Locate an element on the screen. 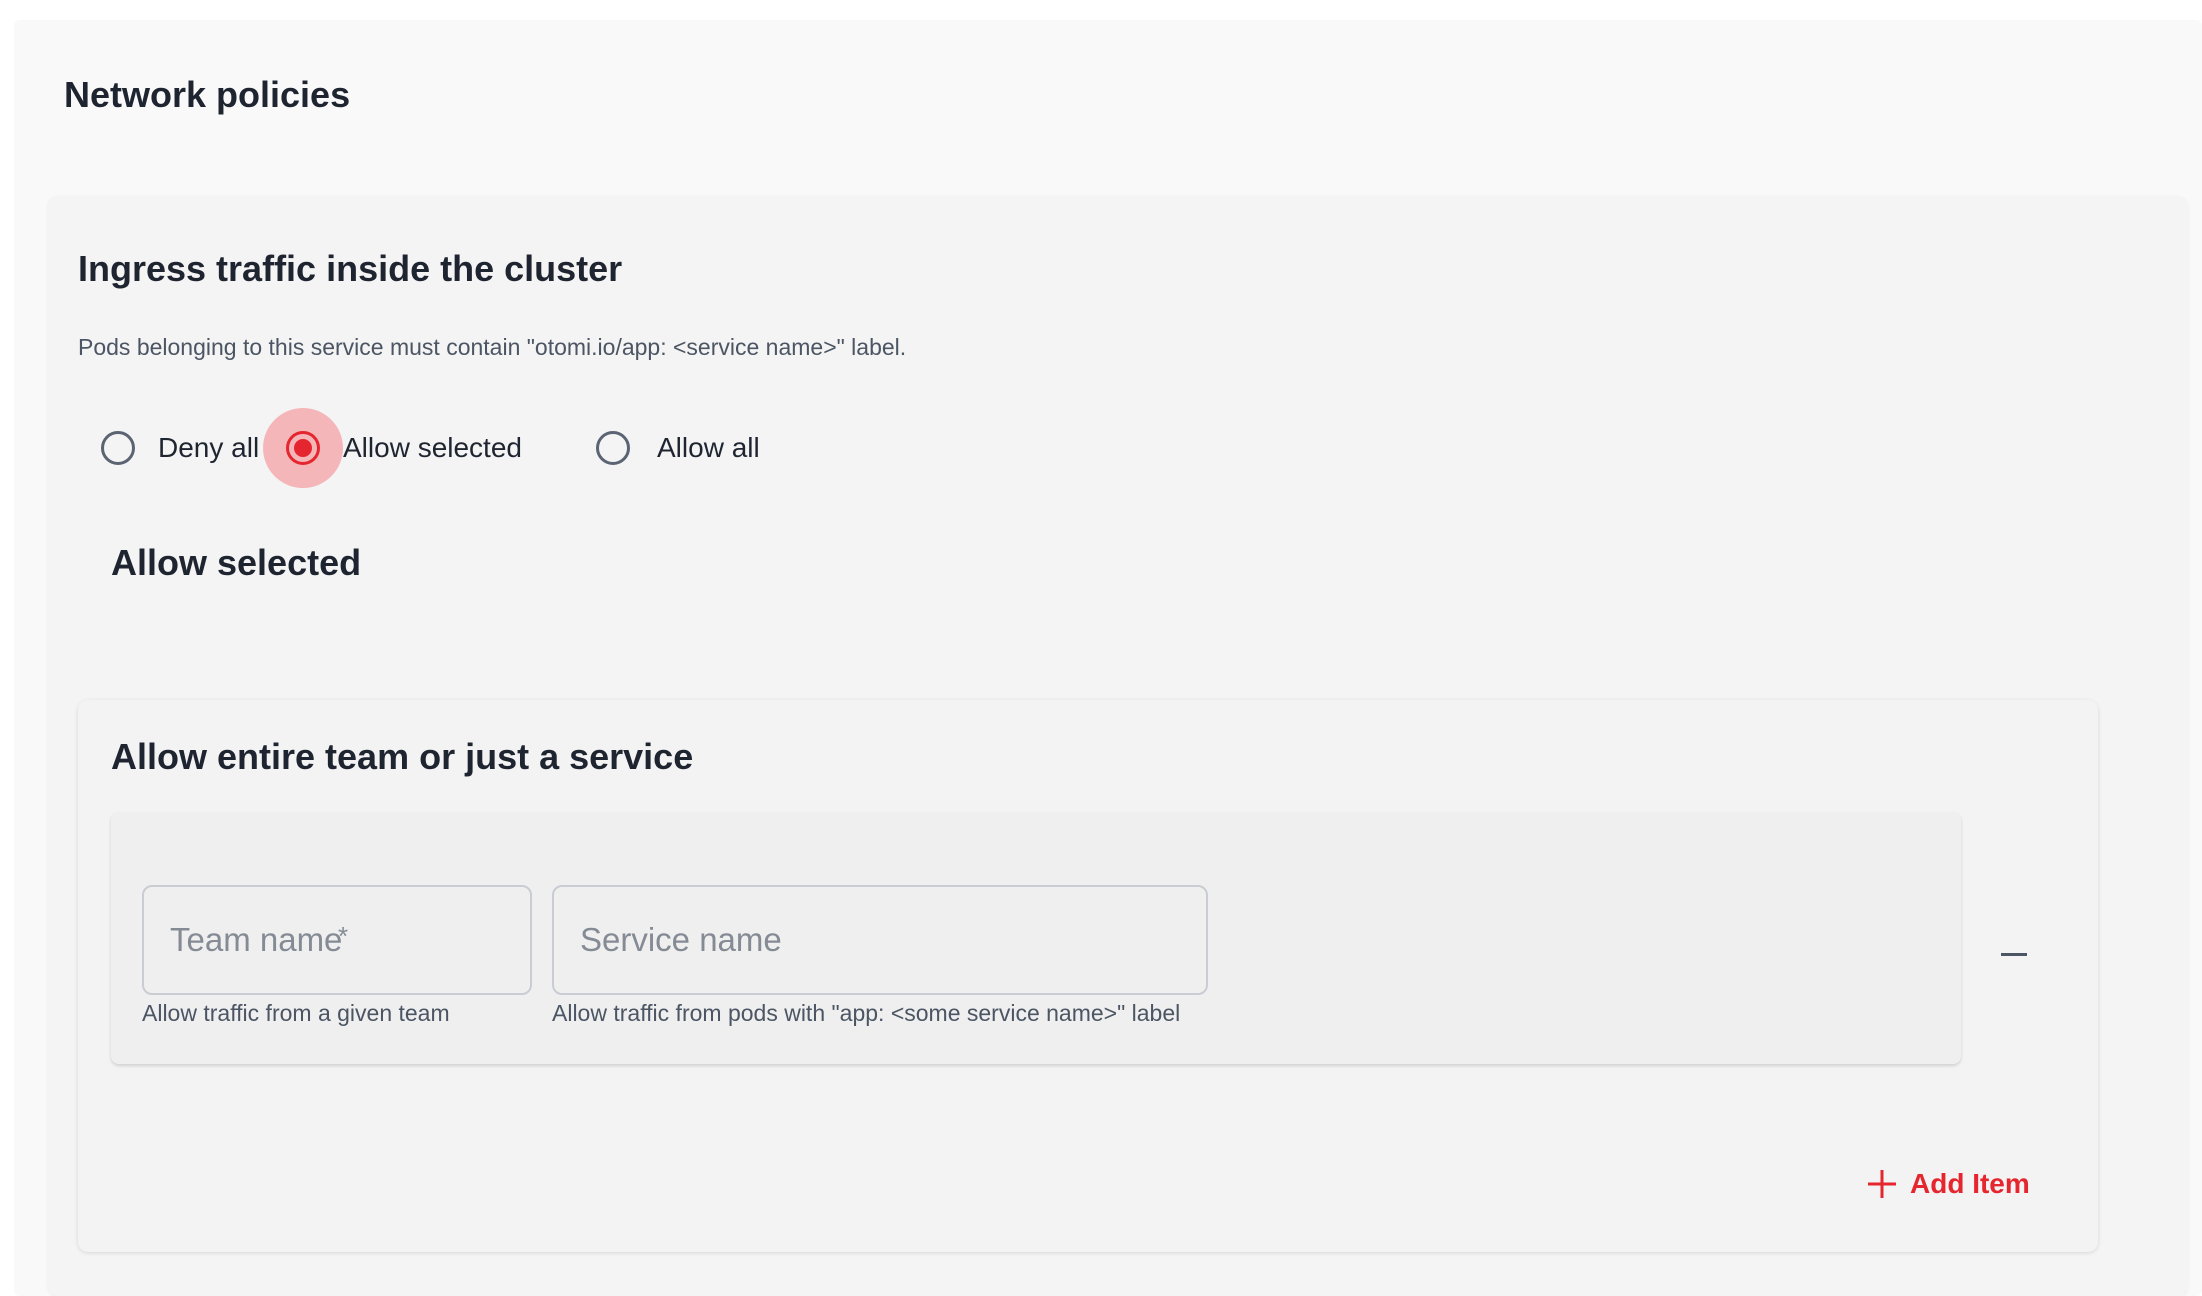 This screenshot has height=1296, width=2202. radio-allow-all-label: Allow all is located at coordinates (708, 447).